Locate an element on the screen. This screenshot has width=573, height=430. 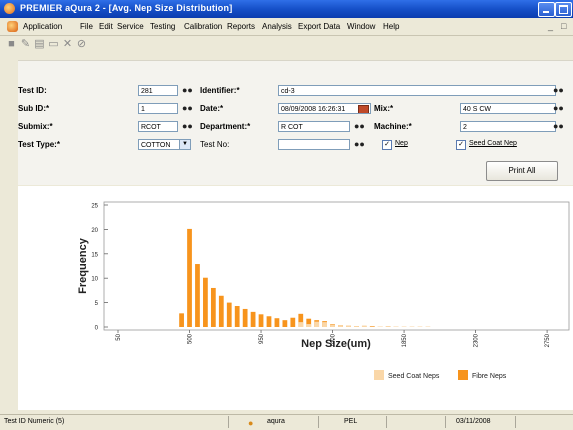
minimize-button is located at coordinates (546, 9).